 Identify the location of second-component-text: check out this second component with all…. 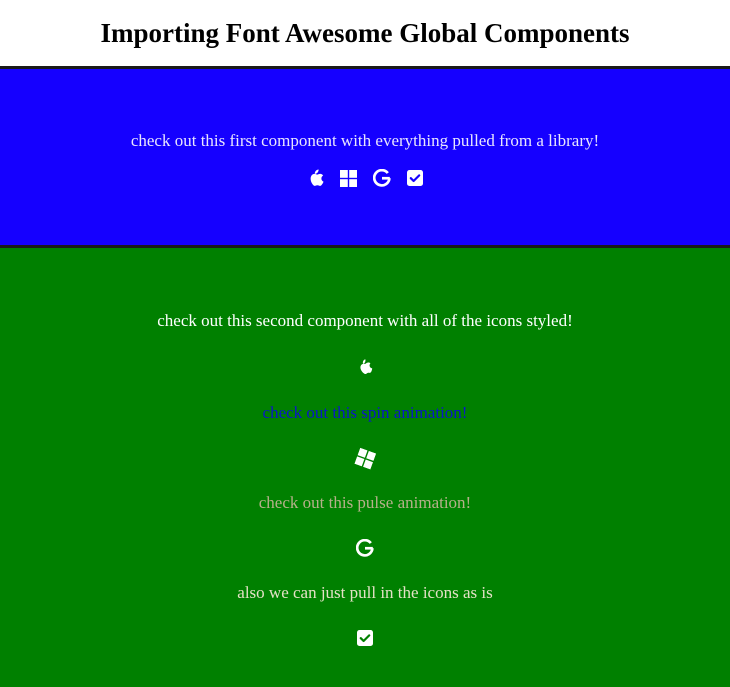
(365, 320).